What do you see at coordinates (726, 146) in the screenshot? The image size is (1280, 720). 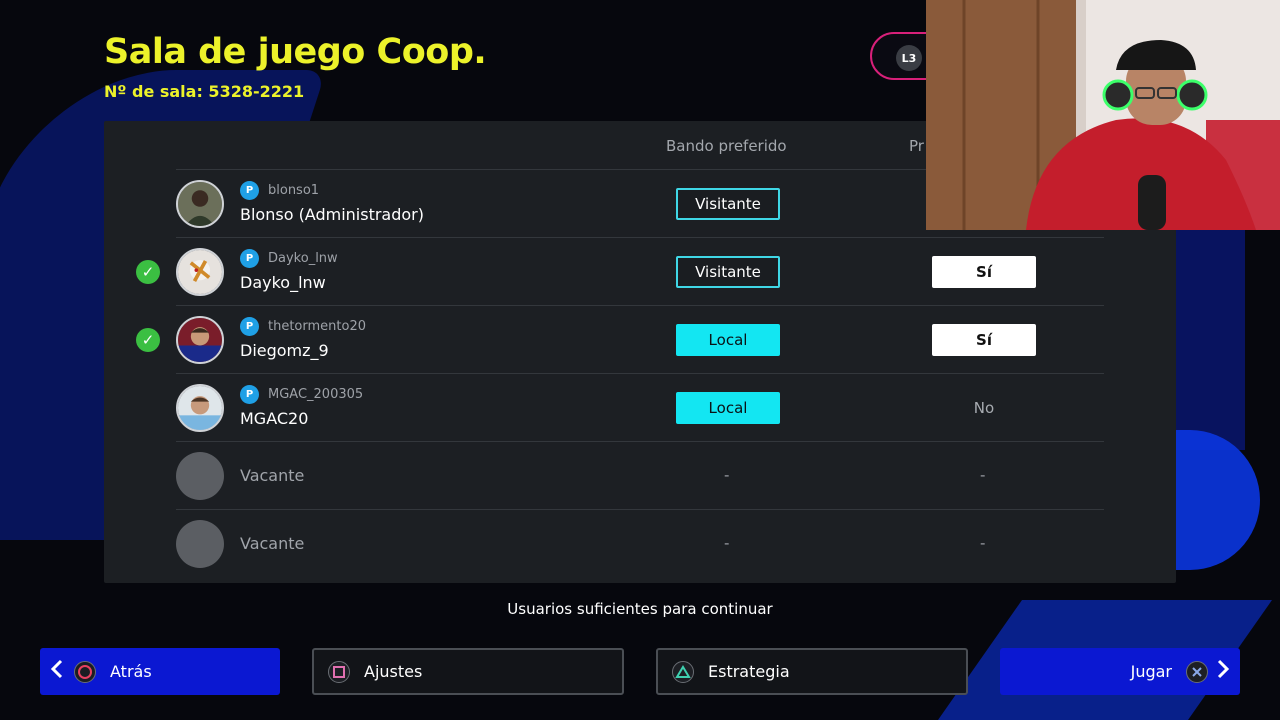 I see `column-header-side: Bando preferido` at bounding box center [726, 146].